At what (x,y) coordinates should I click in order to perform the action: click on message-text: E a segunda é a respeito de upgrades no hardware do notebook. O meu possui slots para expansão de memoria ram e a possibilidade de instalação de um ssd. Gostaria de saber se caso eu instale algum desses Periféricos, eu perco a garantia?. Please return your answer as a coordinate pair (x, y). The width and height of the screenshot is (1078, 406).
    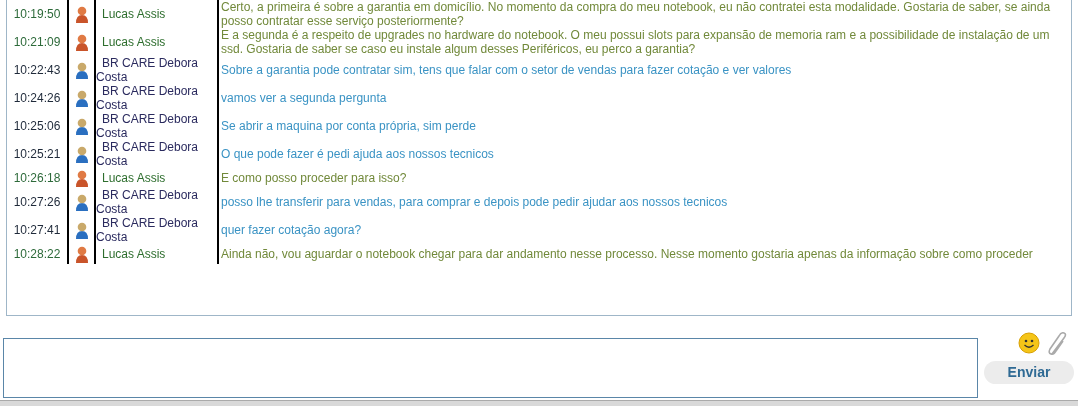
    Looking at the image, I should click on (636, 42).